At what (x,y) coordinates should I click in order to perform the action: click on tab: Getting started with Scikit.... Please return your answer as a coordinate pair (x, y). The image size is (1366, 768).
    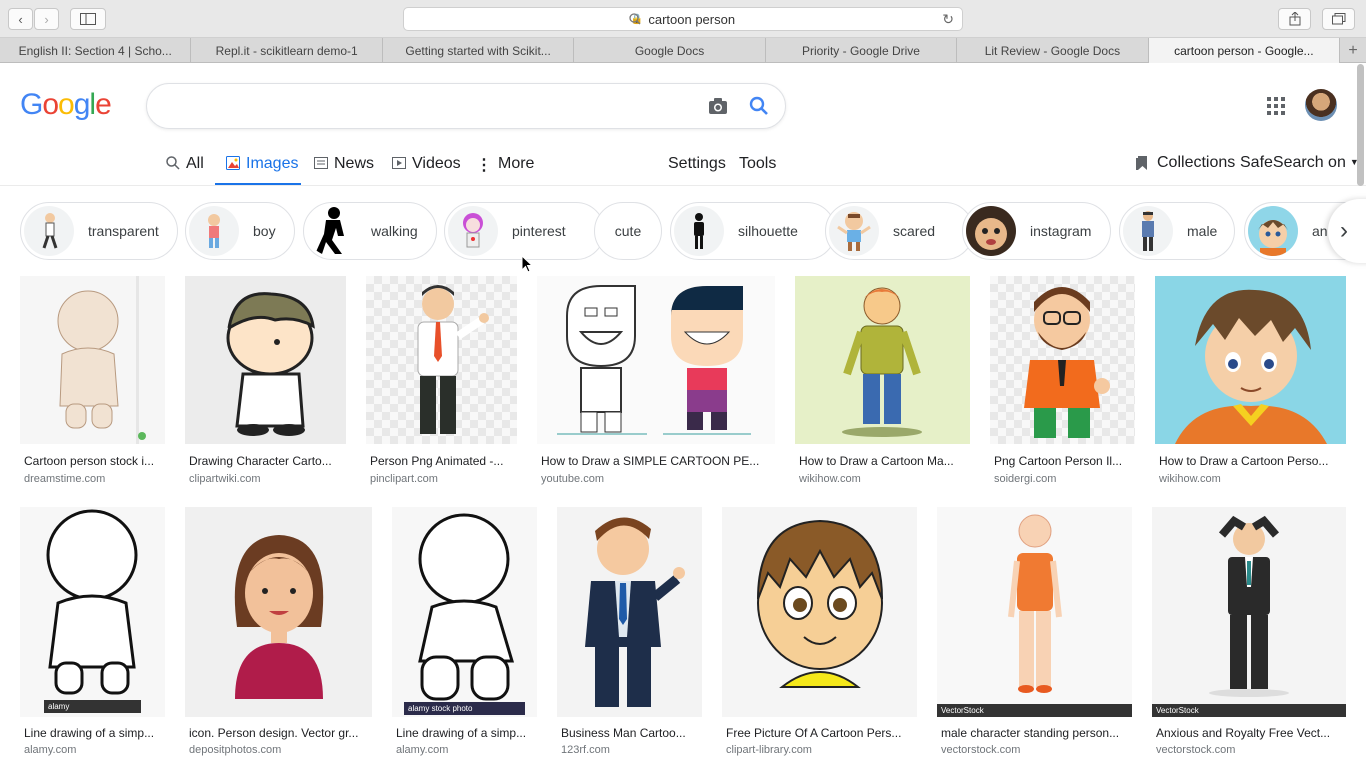
    Looking at the image, I should click on (479, 50).